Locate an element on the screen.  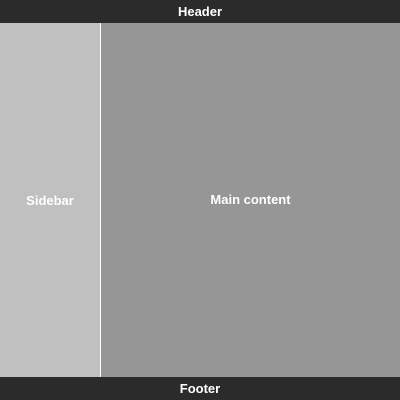
header-region: Header is located at coordinates (200, 11).